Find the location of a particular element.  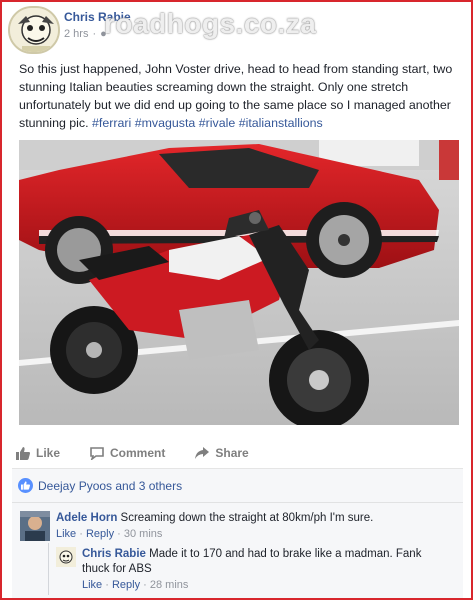

share-label: Share is located at coordinates (232, 453).